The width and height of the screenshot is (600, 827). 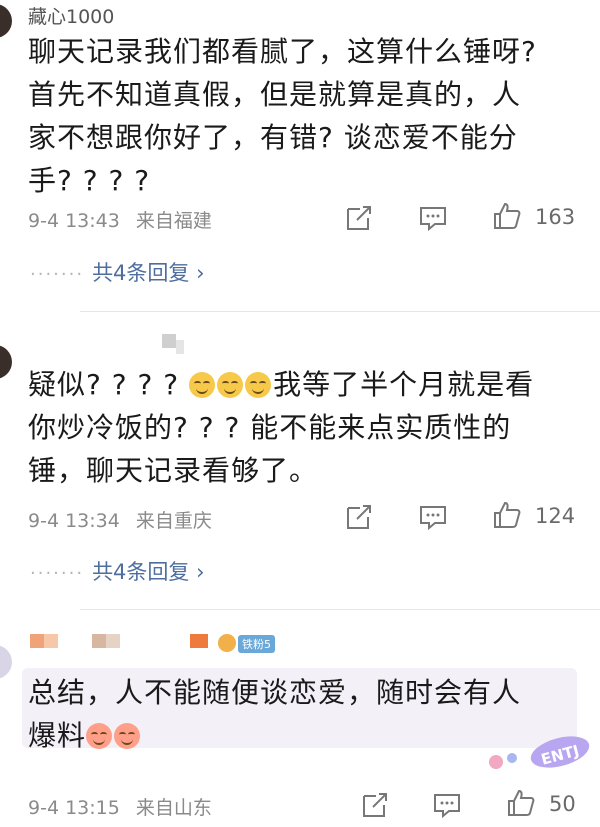 What do you see at coordinates (74, 808) in the screenshot?
I see `timestamp: 9-4 13:15` at bounding box center [74, 808].